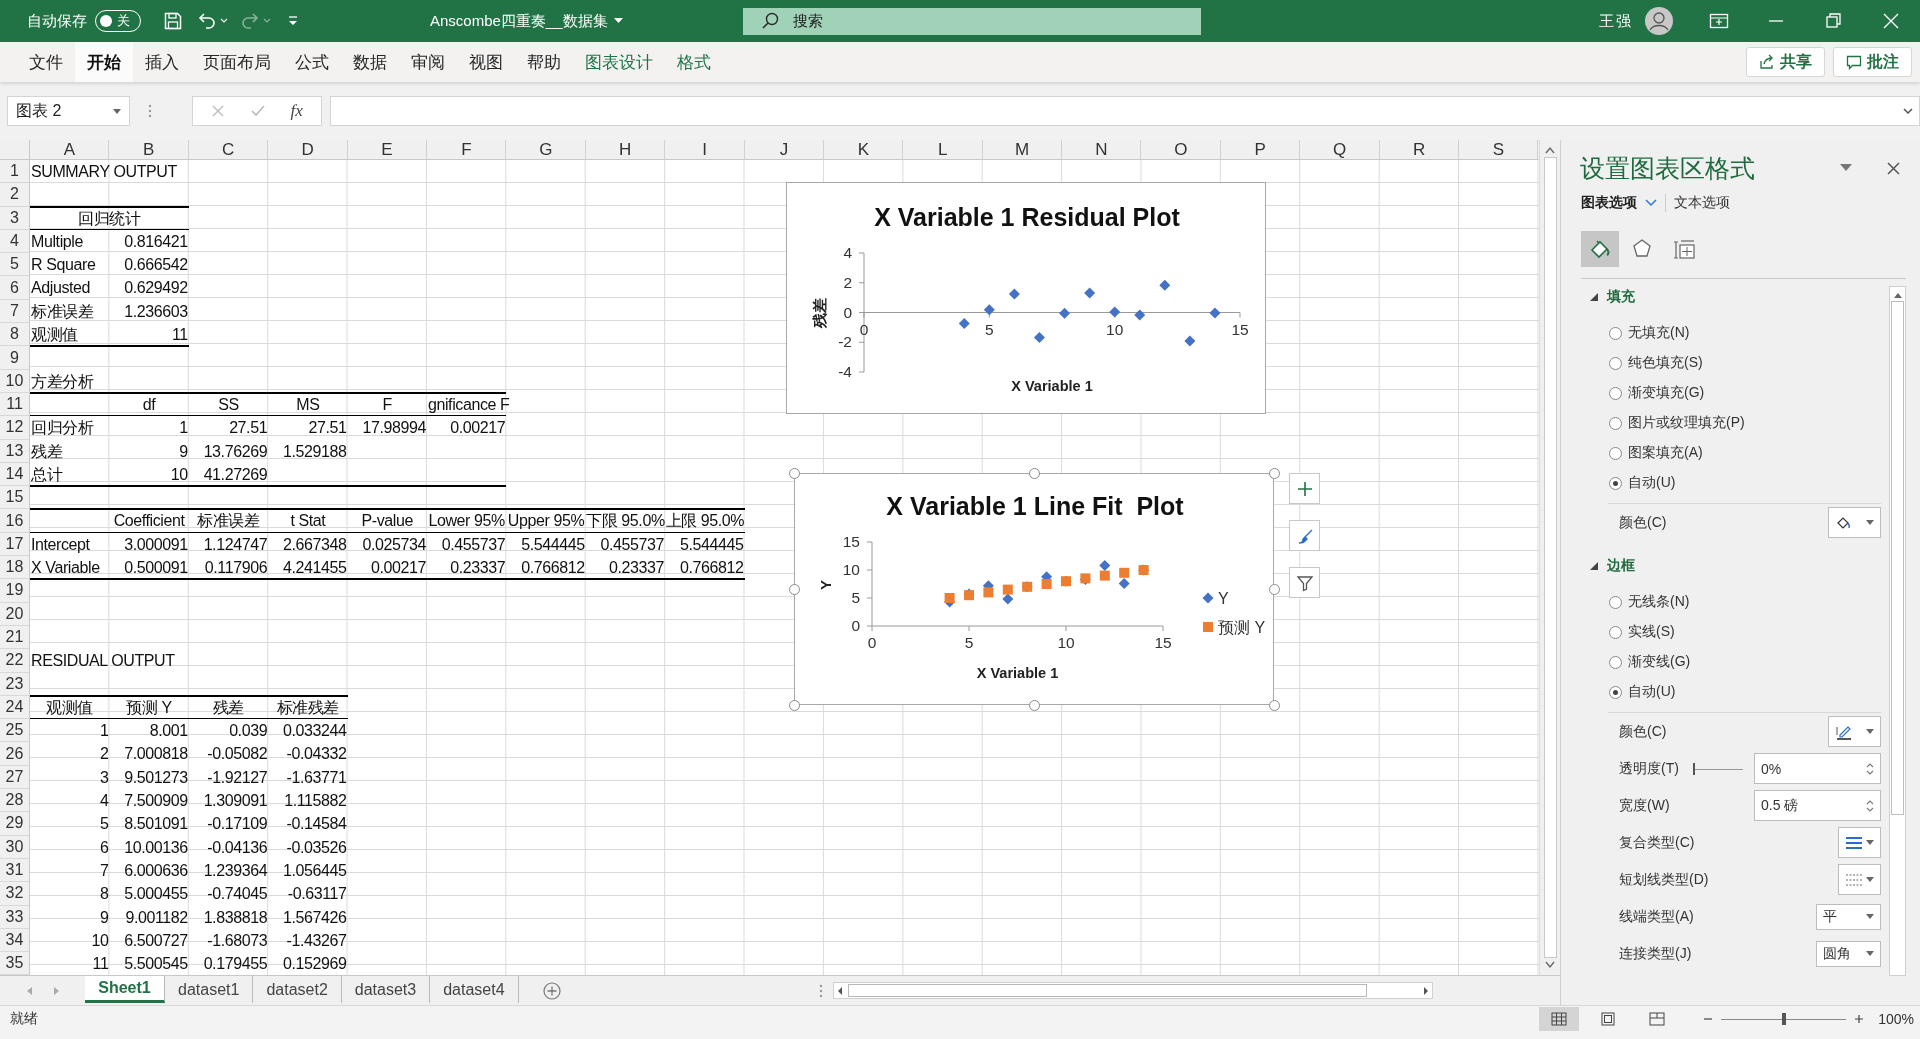 The height and width of the screenshot is (1039, 1920). What do you see at coordinates (1833, 21) in the screenshot?
I see `restore-icon` at bounding box center [1833, 21].